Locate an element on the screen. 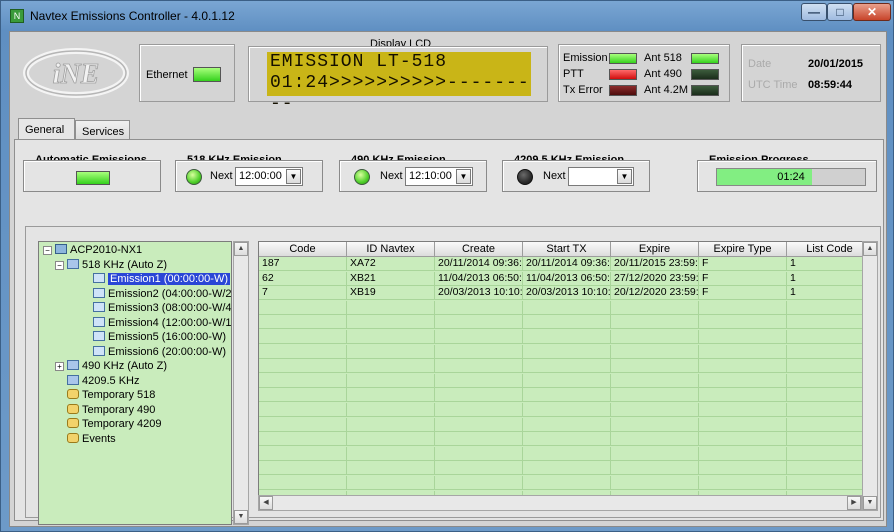 The image size is (894, 532). k490-next-select: 12:10:00 ▼ is located at coordinates (439, 176).